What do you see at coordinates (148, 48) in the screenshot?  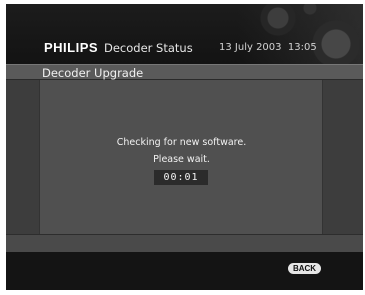 I see `page-title: Decoder Status` at bounding box center [148, 48].